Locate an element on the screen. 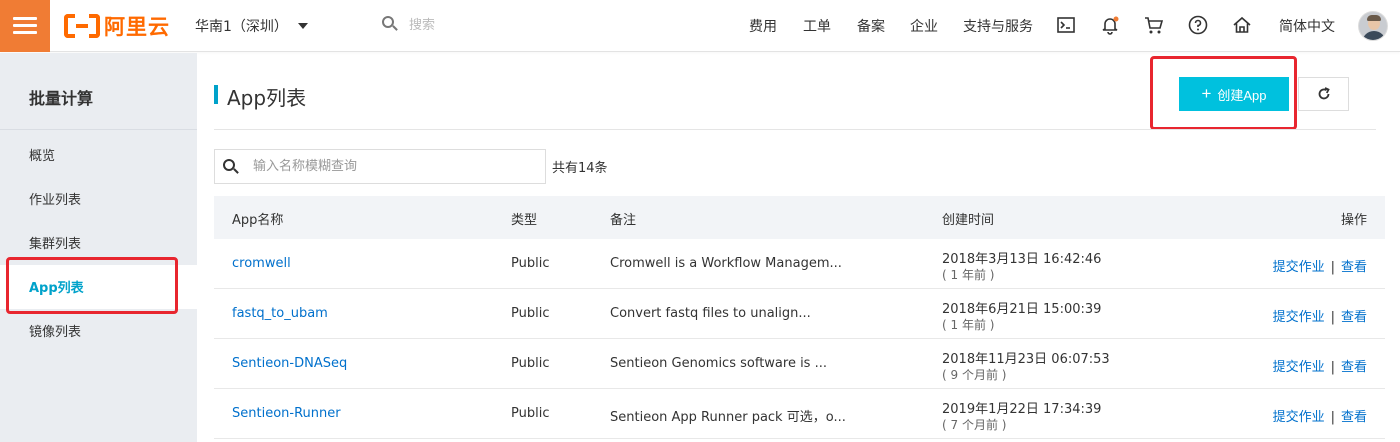 The width and height of the screenshot is (1400, 442). col-note: 备注 is located at coordinates (623, 220).